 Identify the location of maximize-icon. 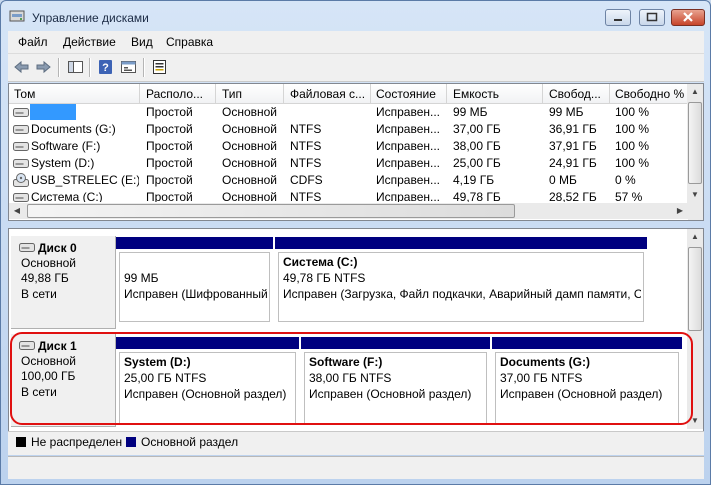
(652, 17).